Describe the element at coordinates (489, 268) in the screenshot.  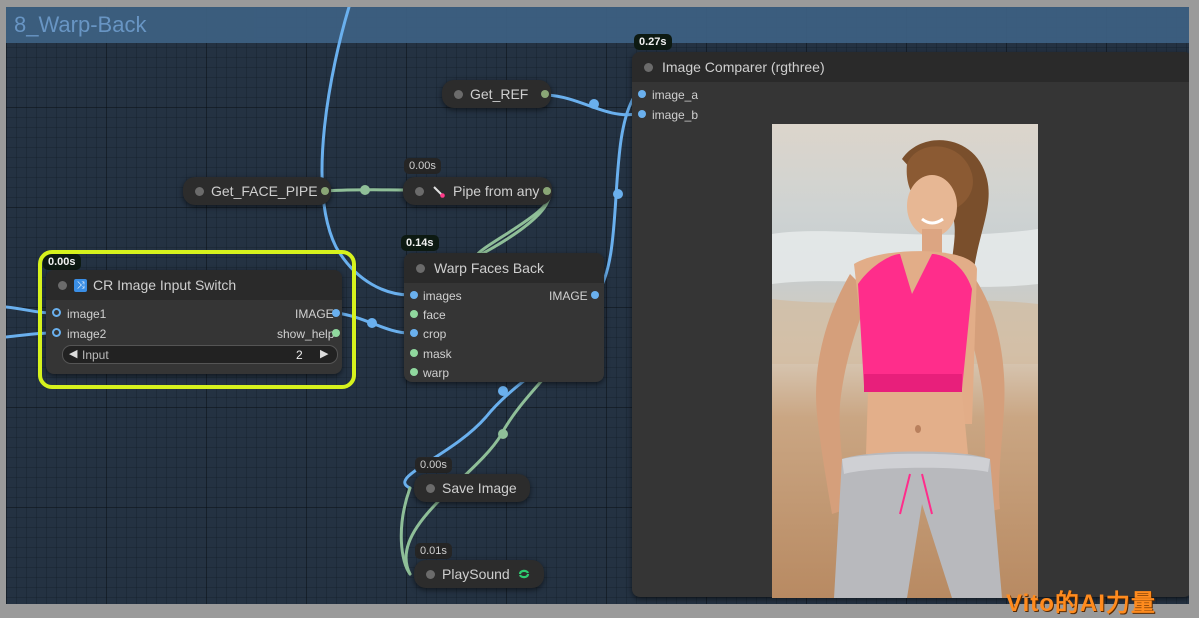
I see `node-title: Warp Faces Back` at that location.